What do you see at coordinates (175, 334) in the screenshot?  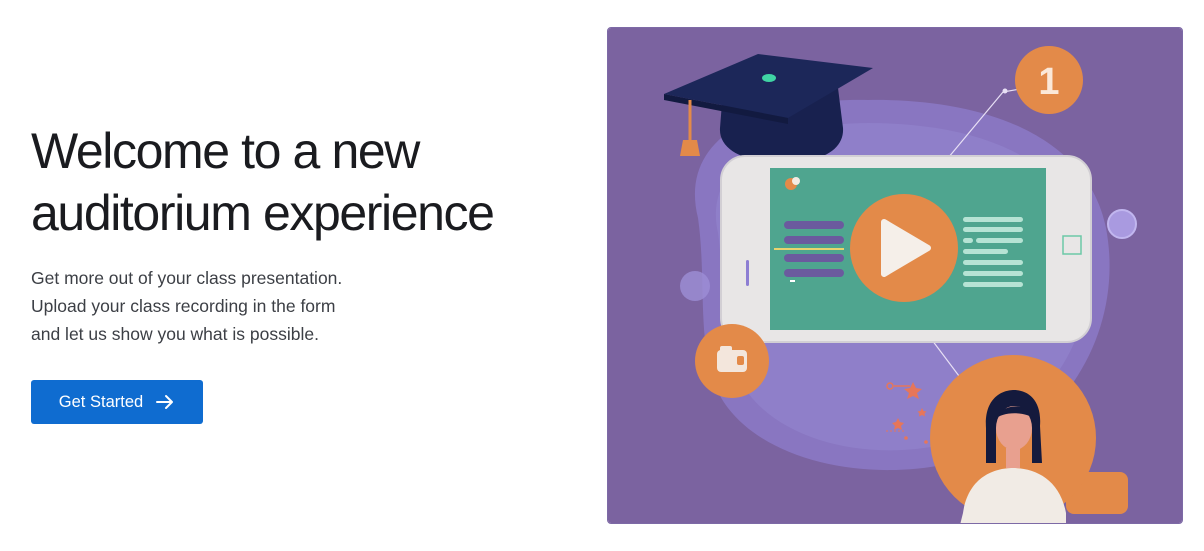 I see `hero-description-line: and let us show you what is possible.` at bounding box center [175, 334].